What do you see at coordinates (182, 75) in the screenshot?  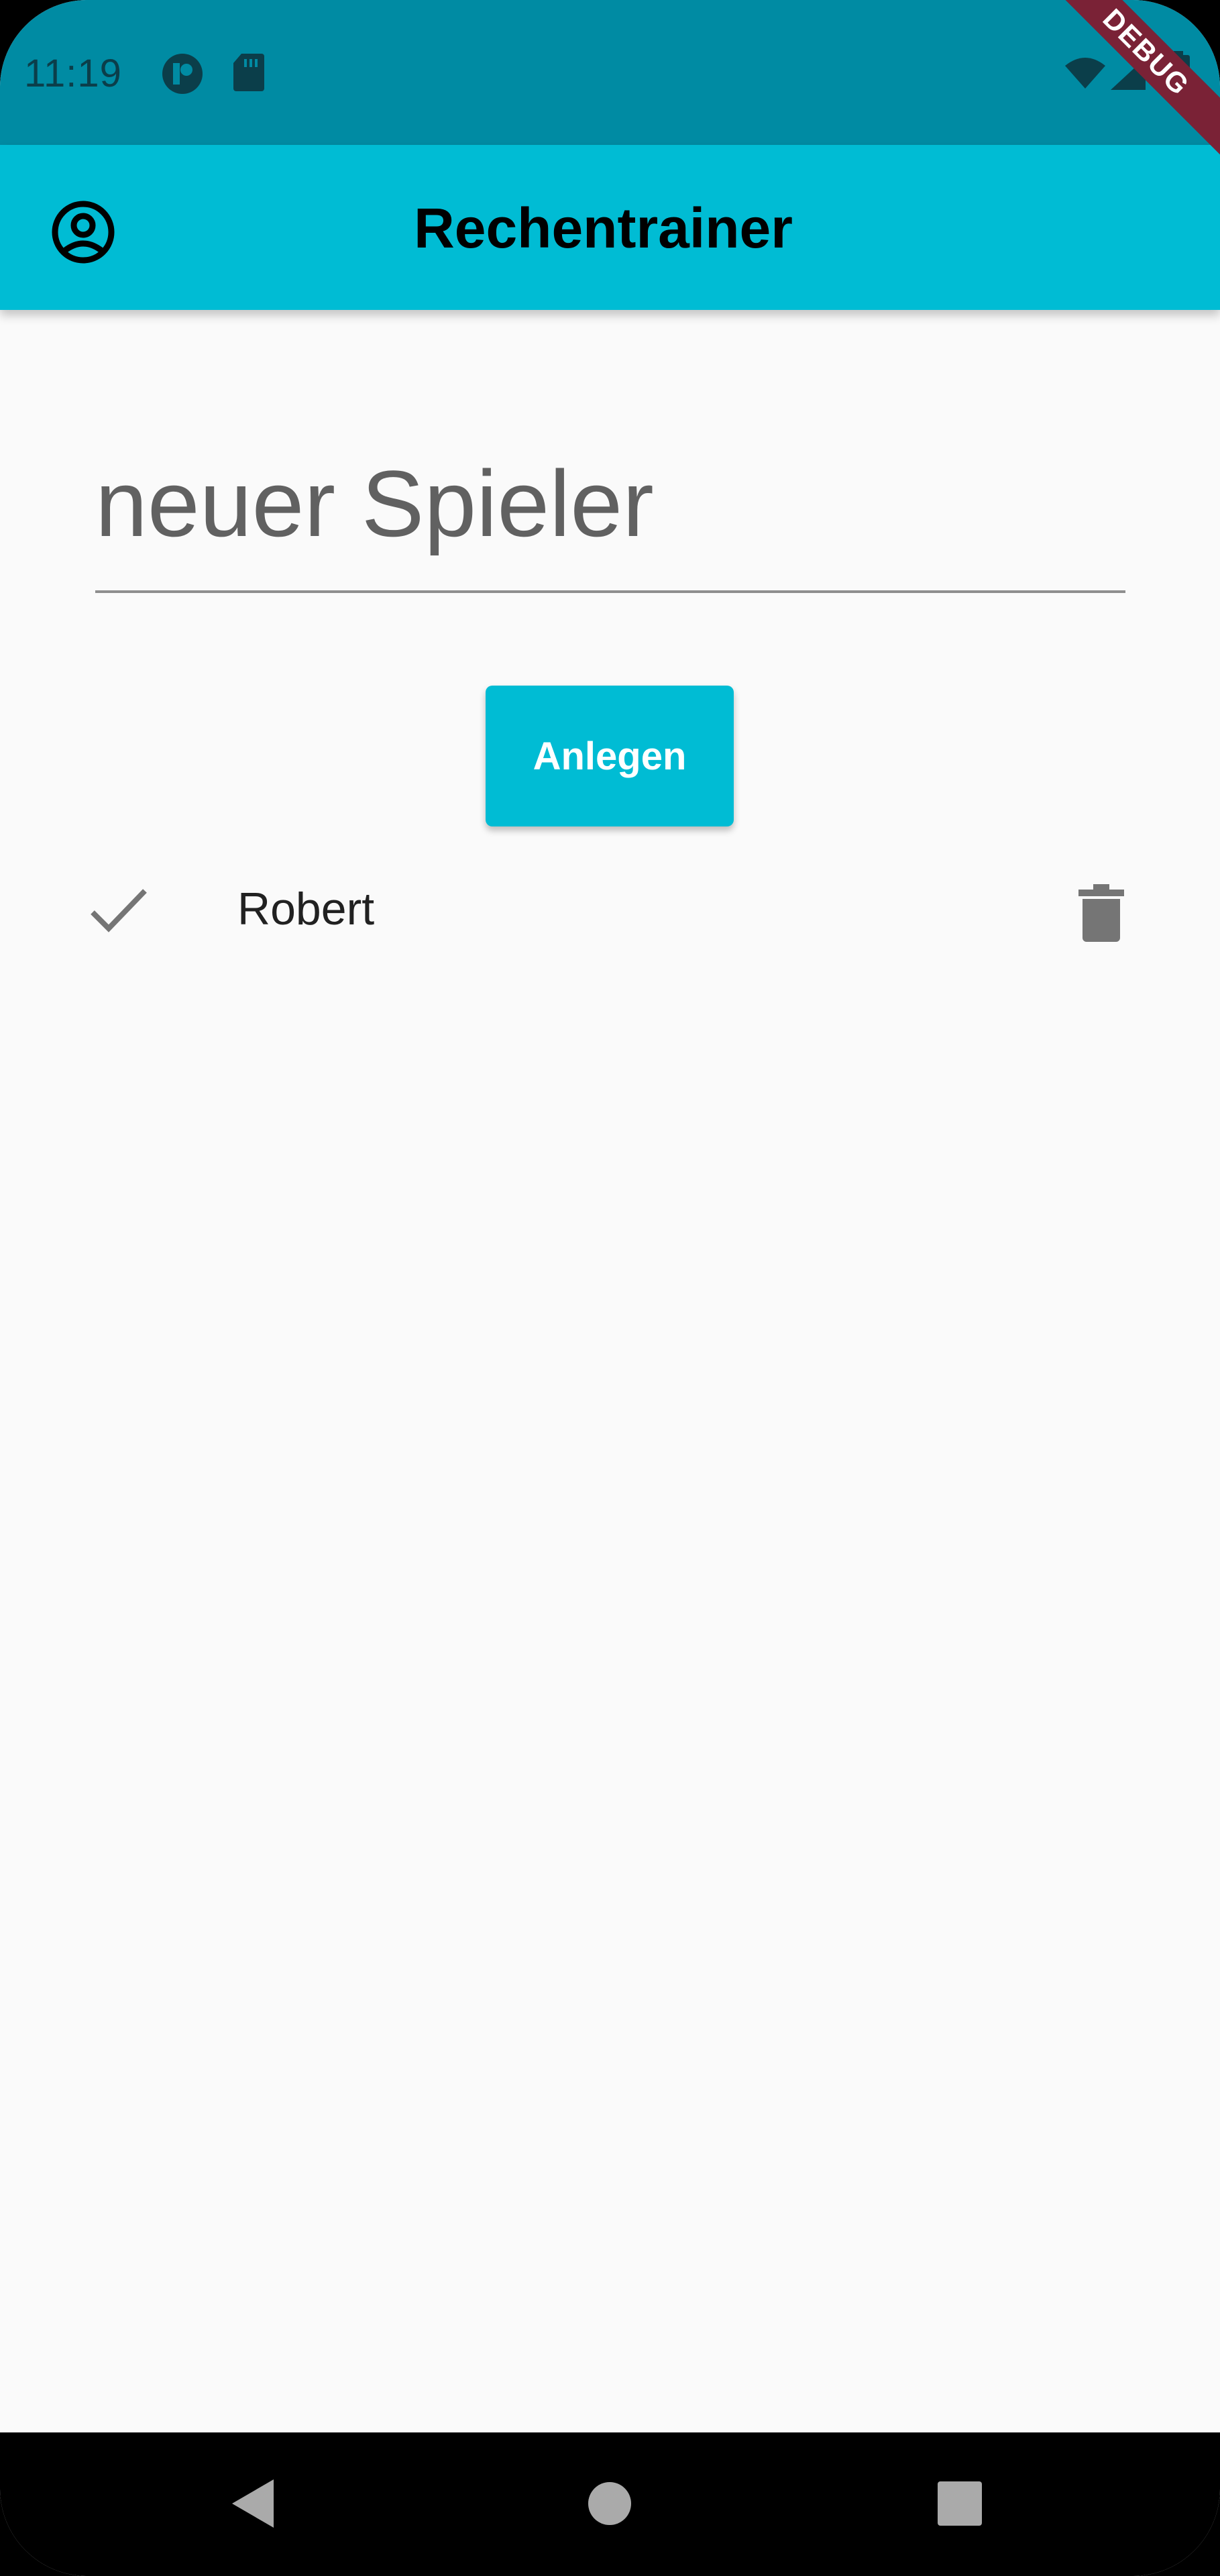 I see `app-notification-icon` at bounding box center [182, 75].